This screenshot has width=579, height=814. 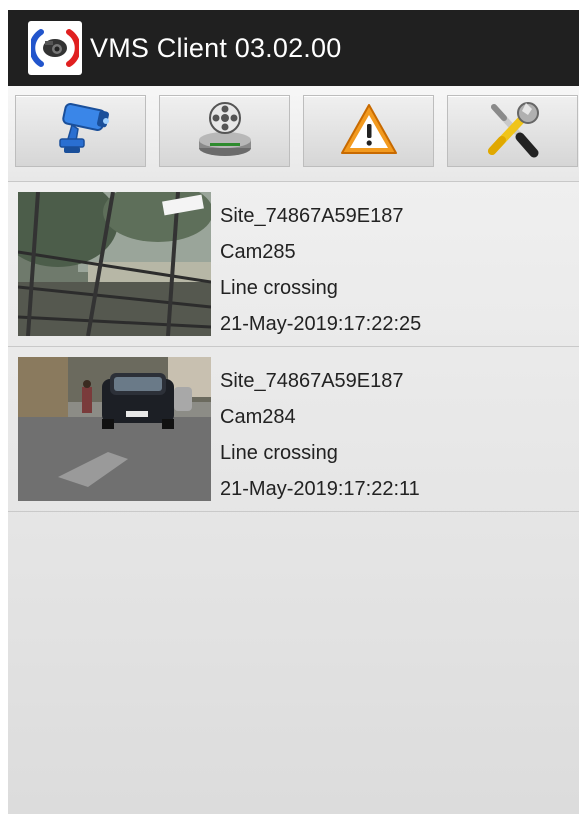 I want to click on event-timestamp: 21-May-2019:17:22:25, so click(x=321, y=324).